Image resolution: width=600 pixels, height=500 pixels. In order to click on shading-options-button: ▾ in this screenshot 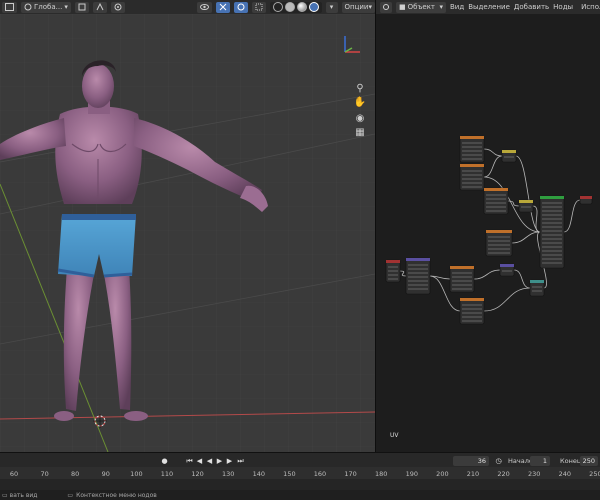, I will do `click(331, 7)`.